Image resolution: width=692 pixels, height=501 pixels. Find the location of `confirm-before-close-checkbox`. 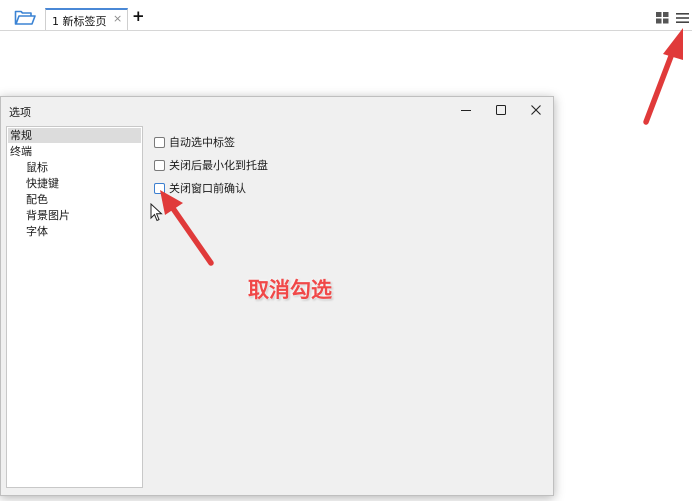

confirm-before-close-checkbox is located at coordinates (159, 188).